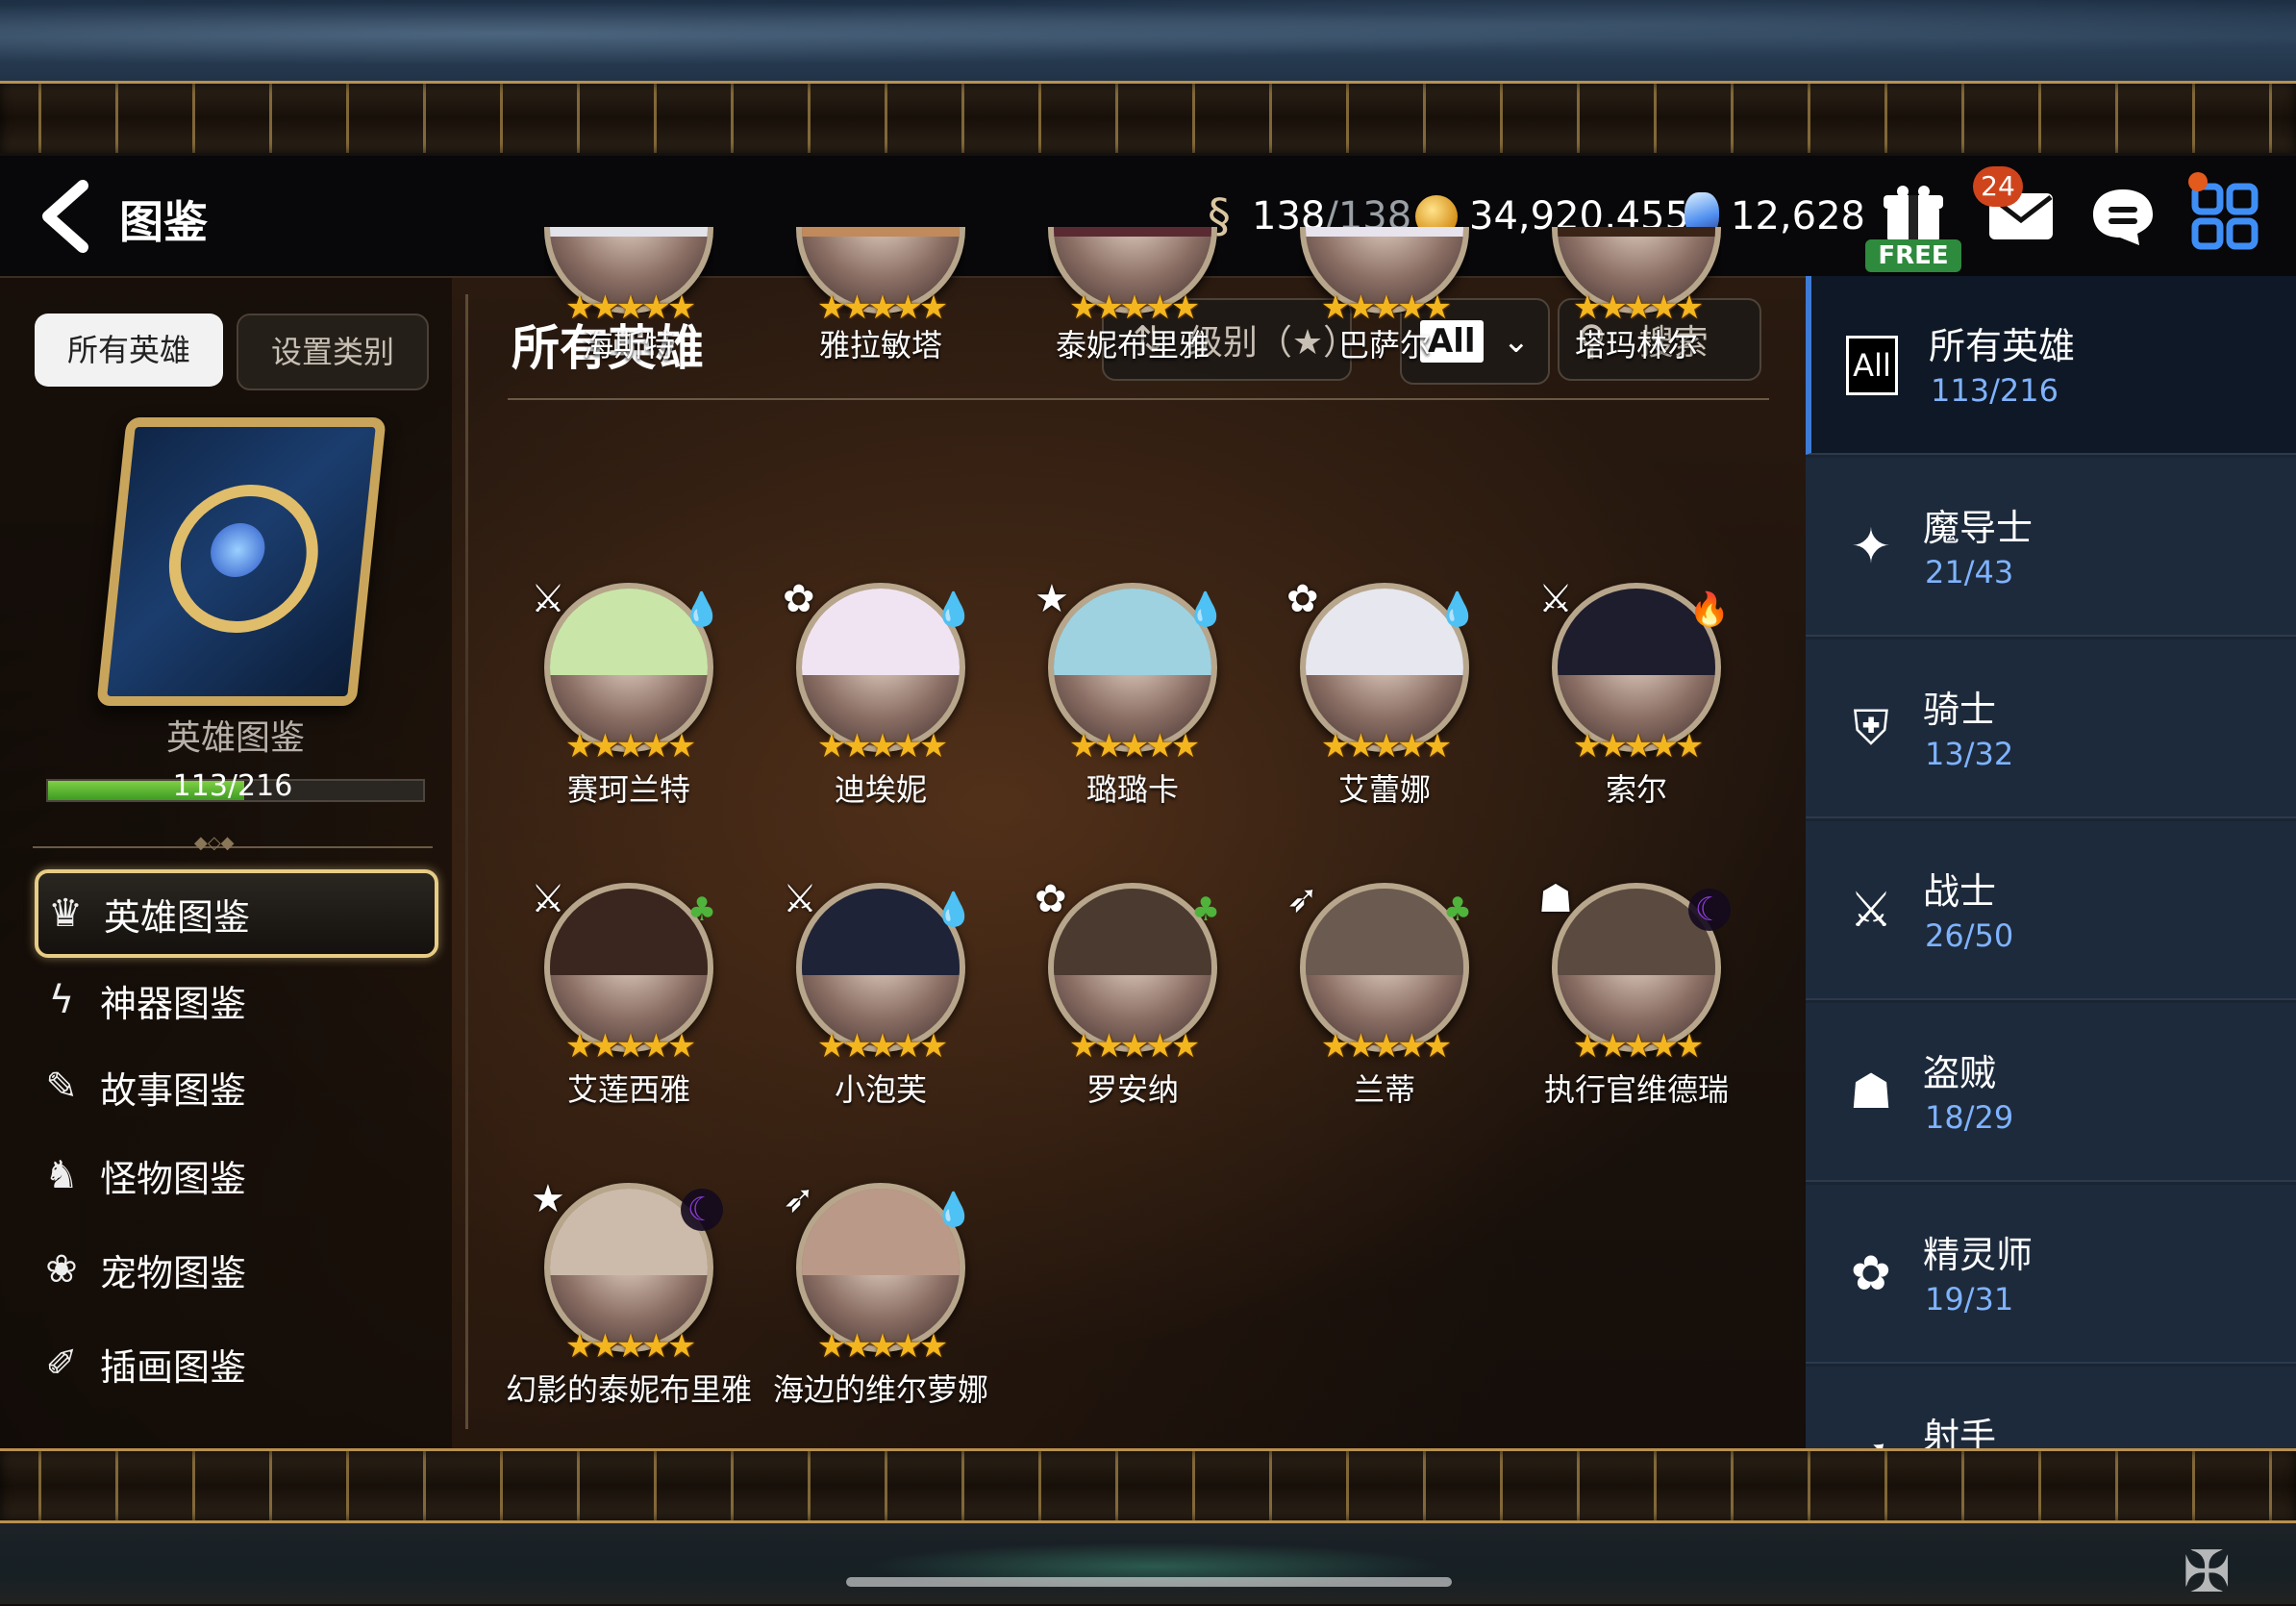 Image resolution: width=2296 pixels, height=1606 pixels. What do you see at coordinates (65, 216) in the screenshot?
I see `chevron-left-icon` at bounding box center [65, 216].